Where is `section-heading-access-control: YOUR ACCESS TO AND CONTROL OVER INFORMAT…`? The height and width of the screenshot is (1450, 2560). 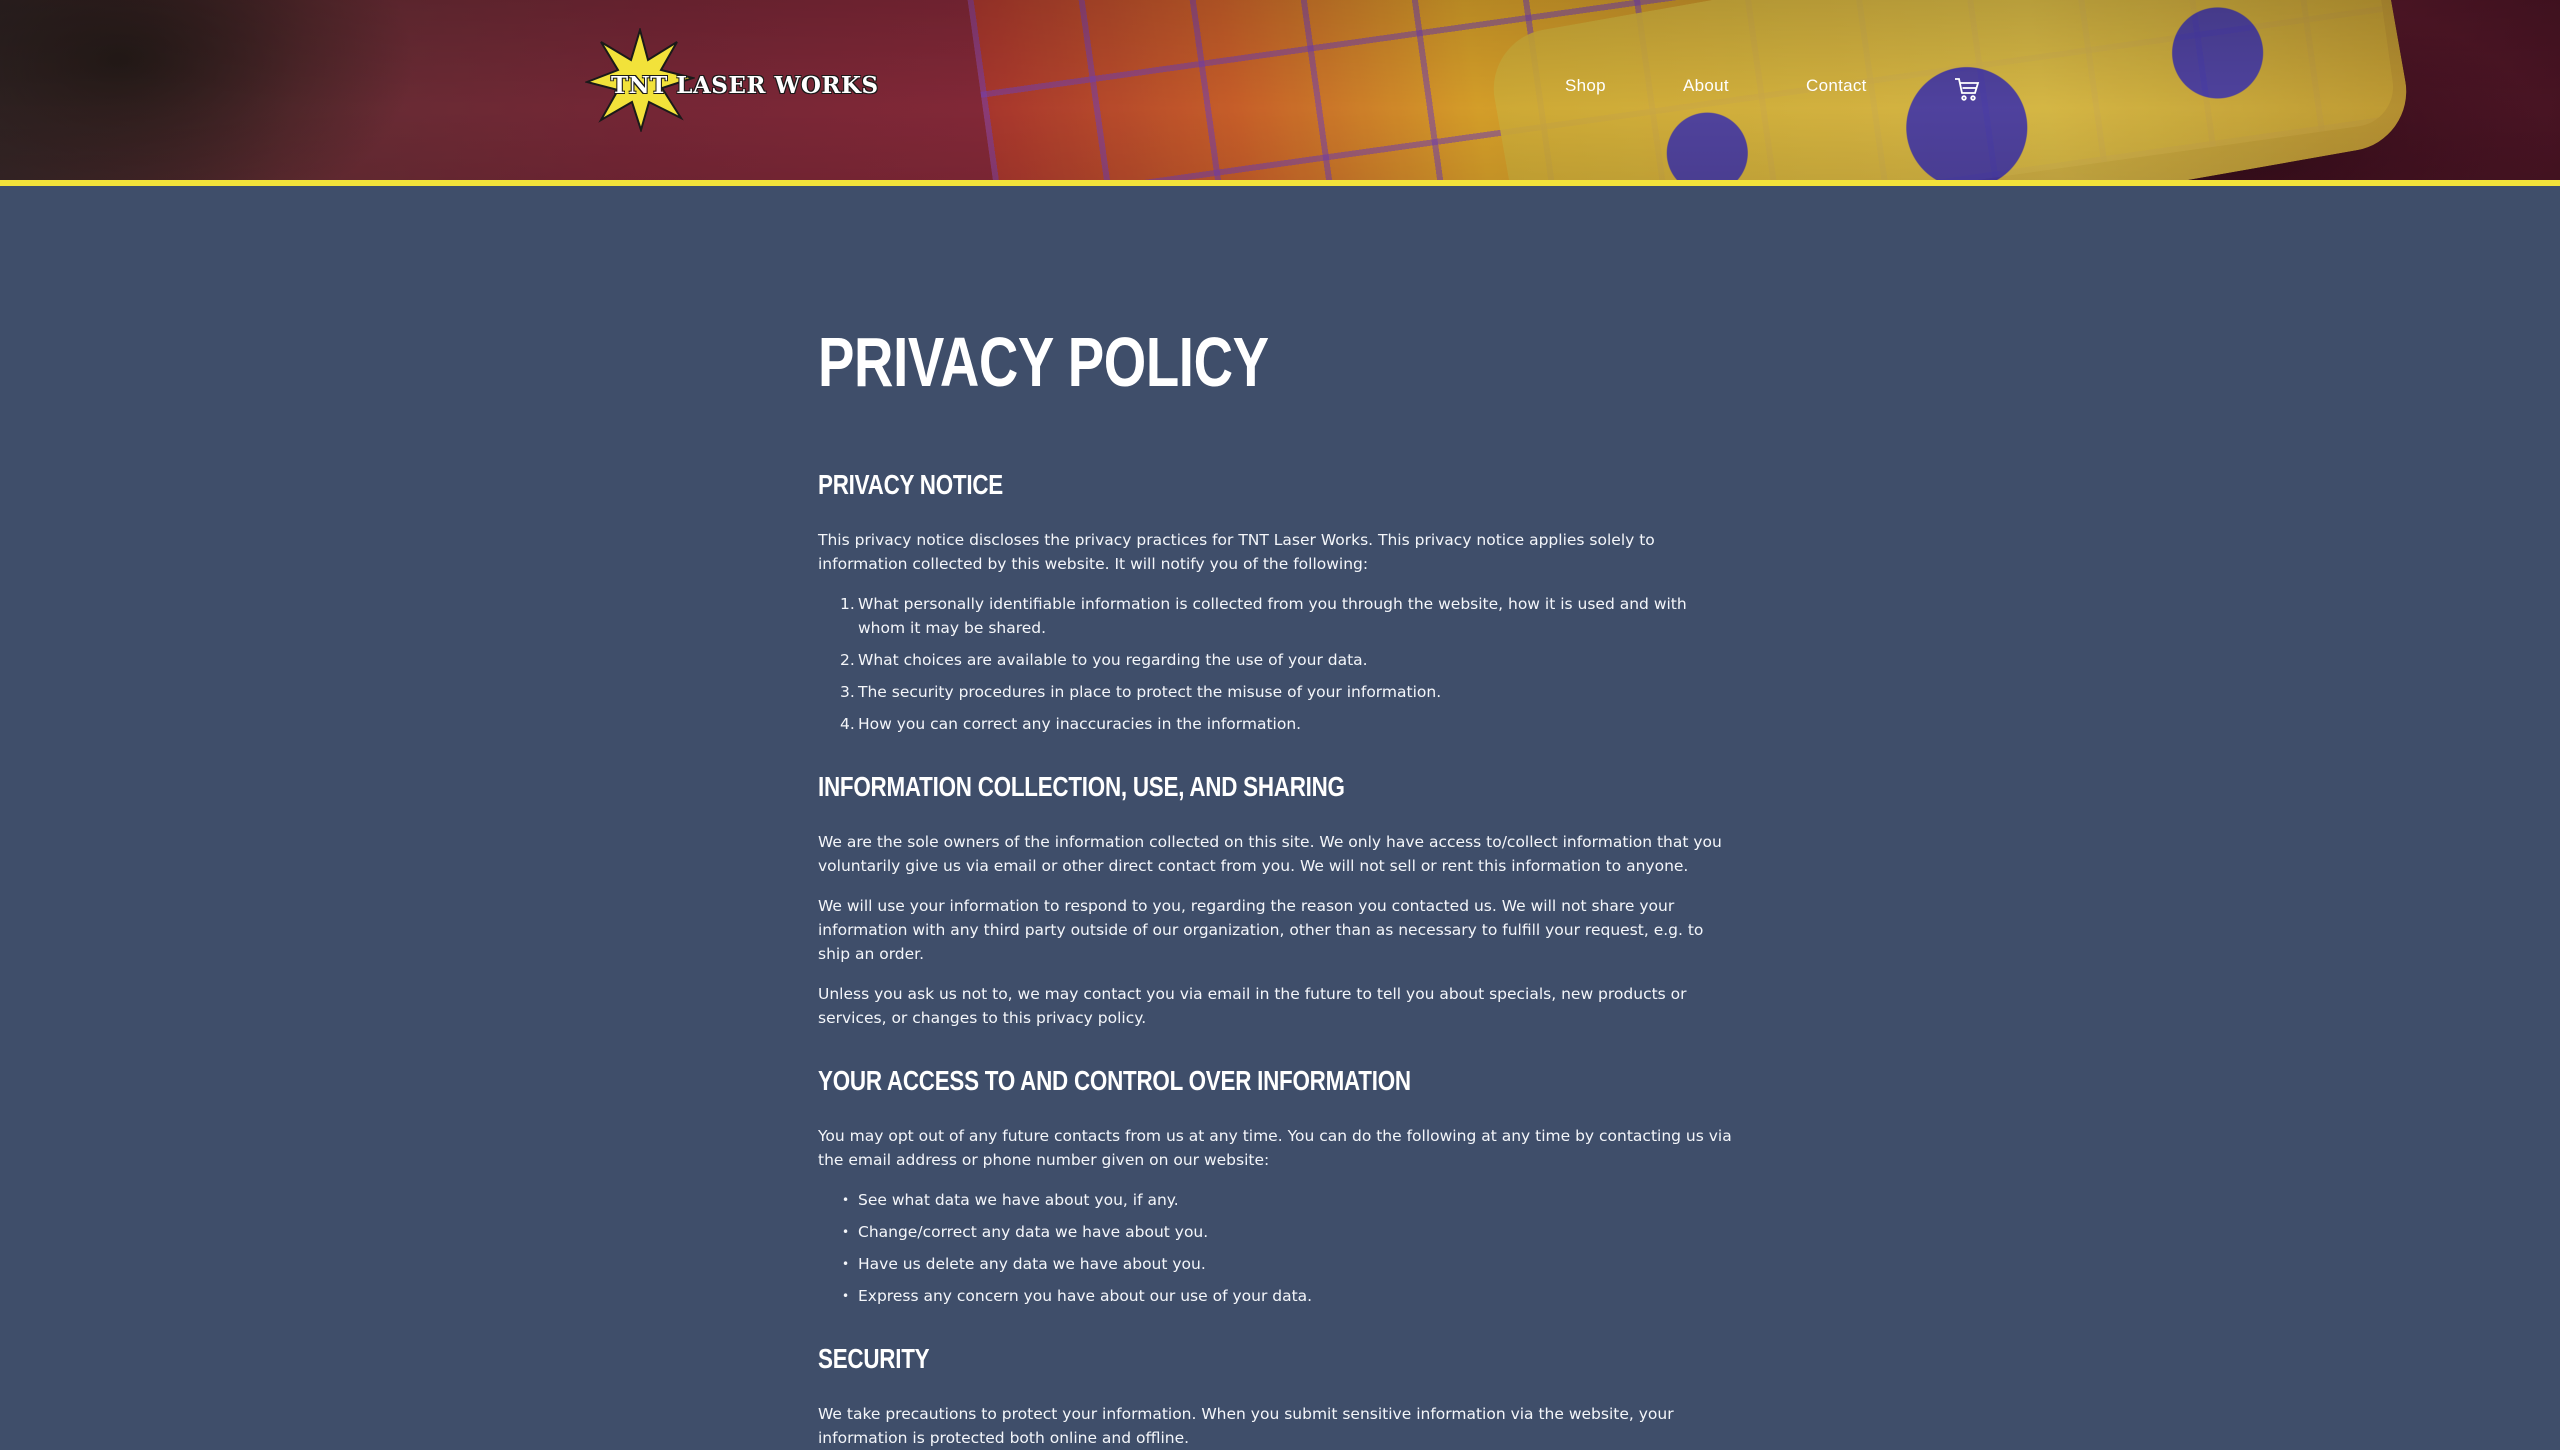 section-heading-access-control: YOUR ACCESS TO AND CONTROL OVER INFORMAT… is located at coordinates (1114, 1080).